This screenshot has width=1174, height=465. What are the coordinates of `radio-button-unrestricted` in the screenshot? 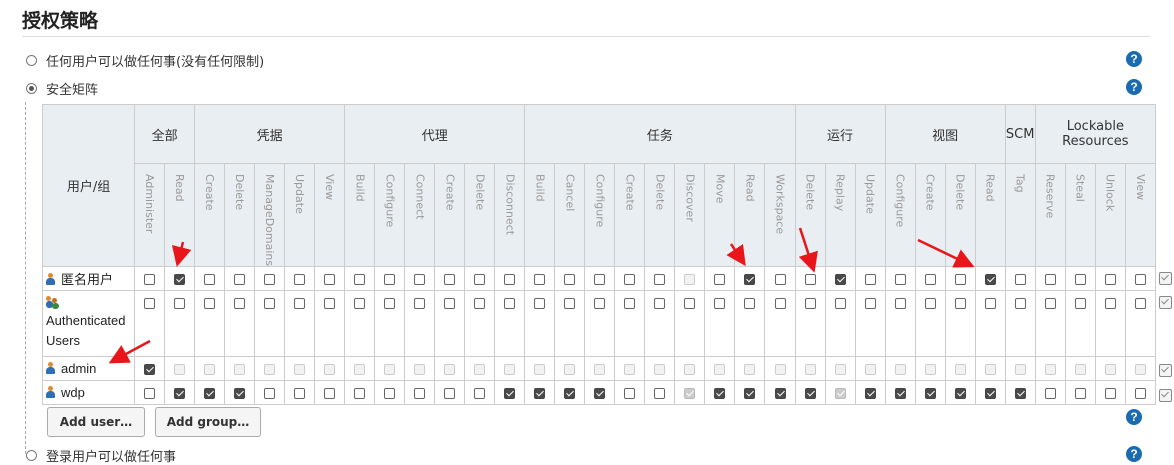 It's located at (31, 60).